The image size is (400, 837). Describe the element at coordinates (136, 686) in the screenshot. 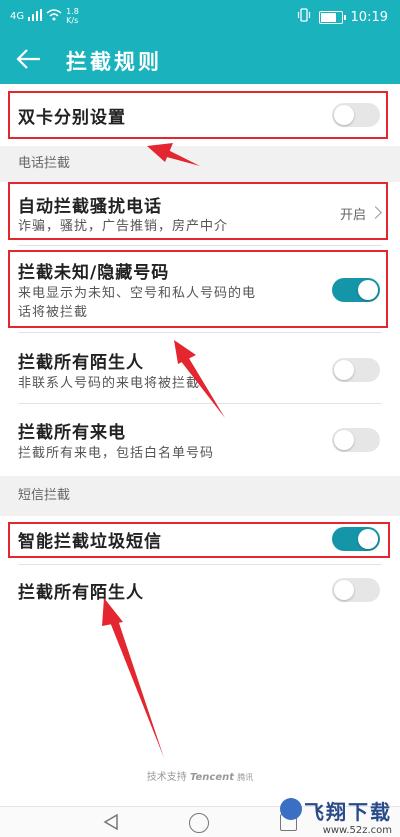

I see `arrow-icon` at that location.